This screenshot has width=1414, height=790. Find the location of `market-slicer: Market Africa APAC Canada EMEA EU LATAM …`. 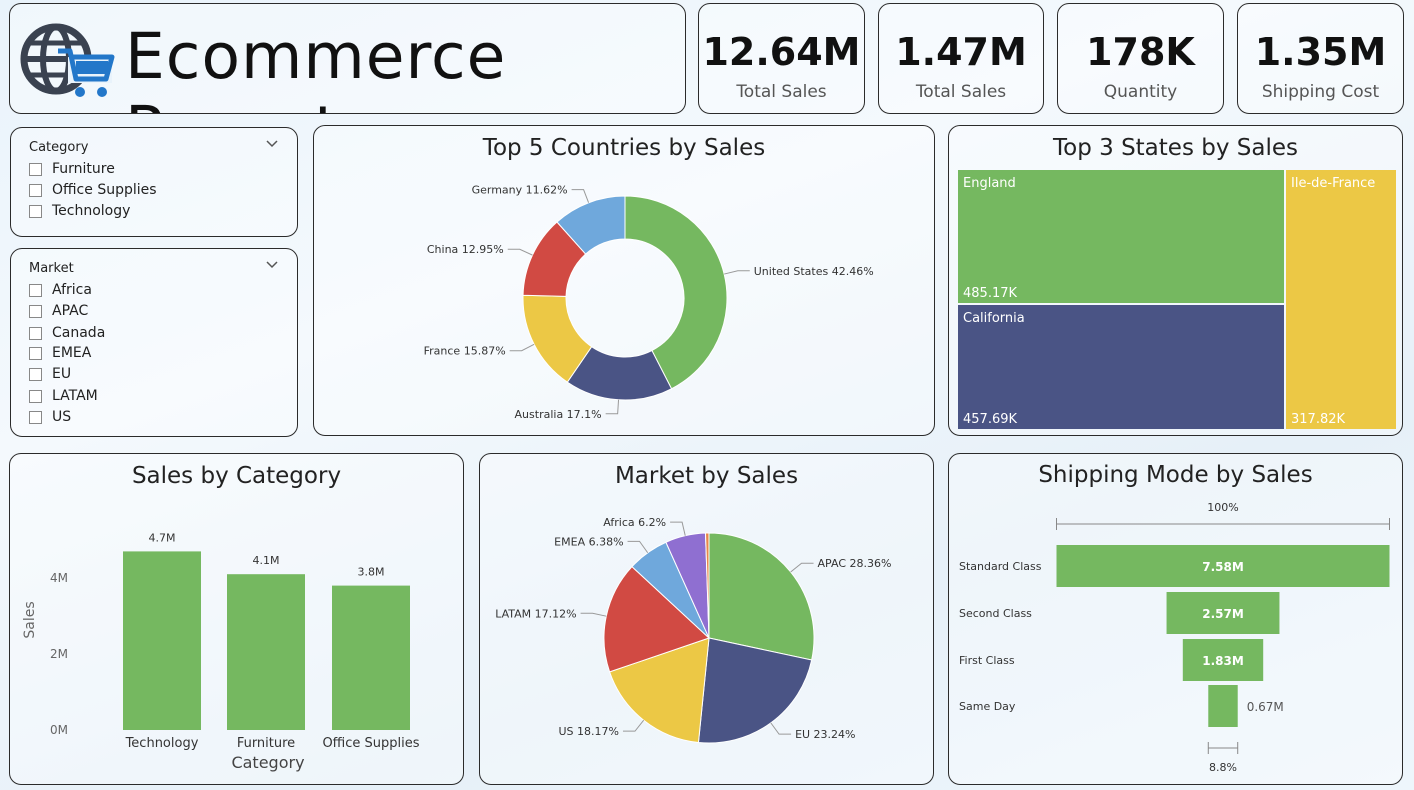

market-slicer: Market Africa APAC Canada EMEA EU LATAM … is located at coordinates (154, 342).